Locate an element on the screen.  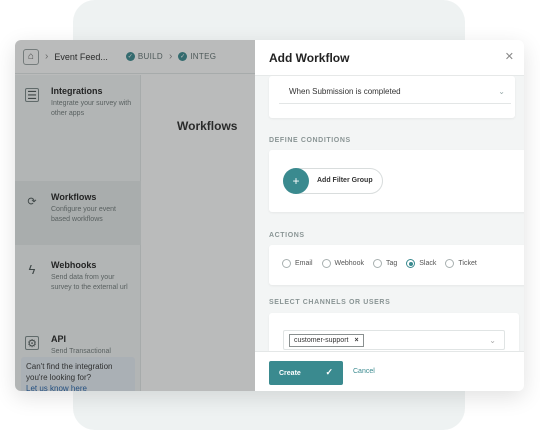
selected-channel-chip: customer-support × is located at coordinates (326, 340).